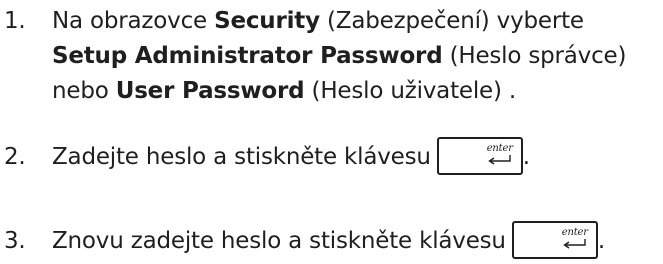  What do you see at coordinates (247, 56) in the screenshot?
I see `setup-admin-password-option: Setup Administrator Password` at bounding box center [247, 56].